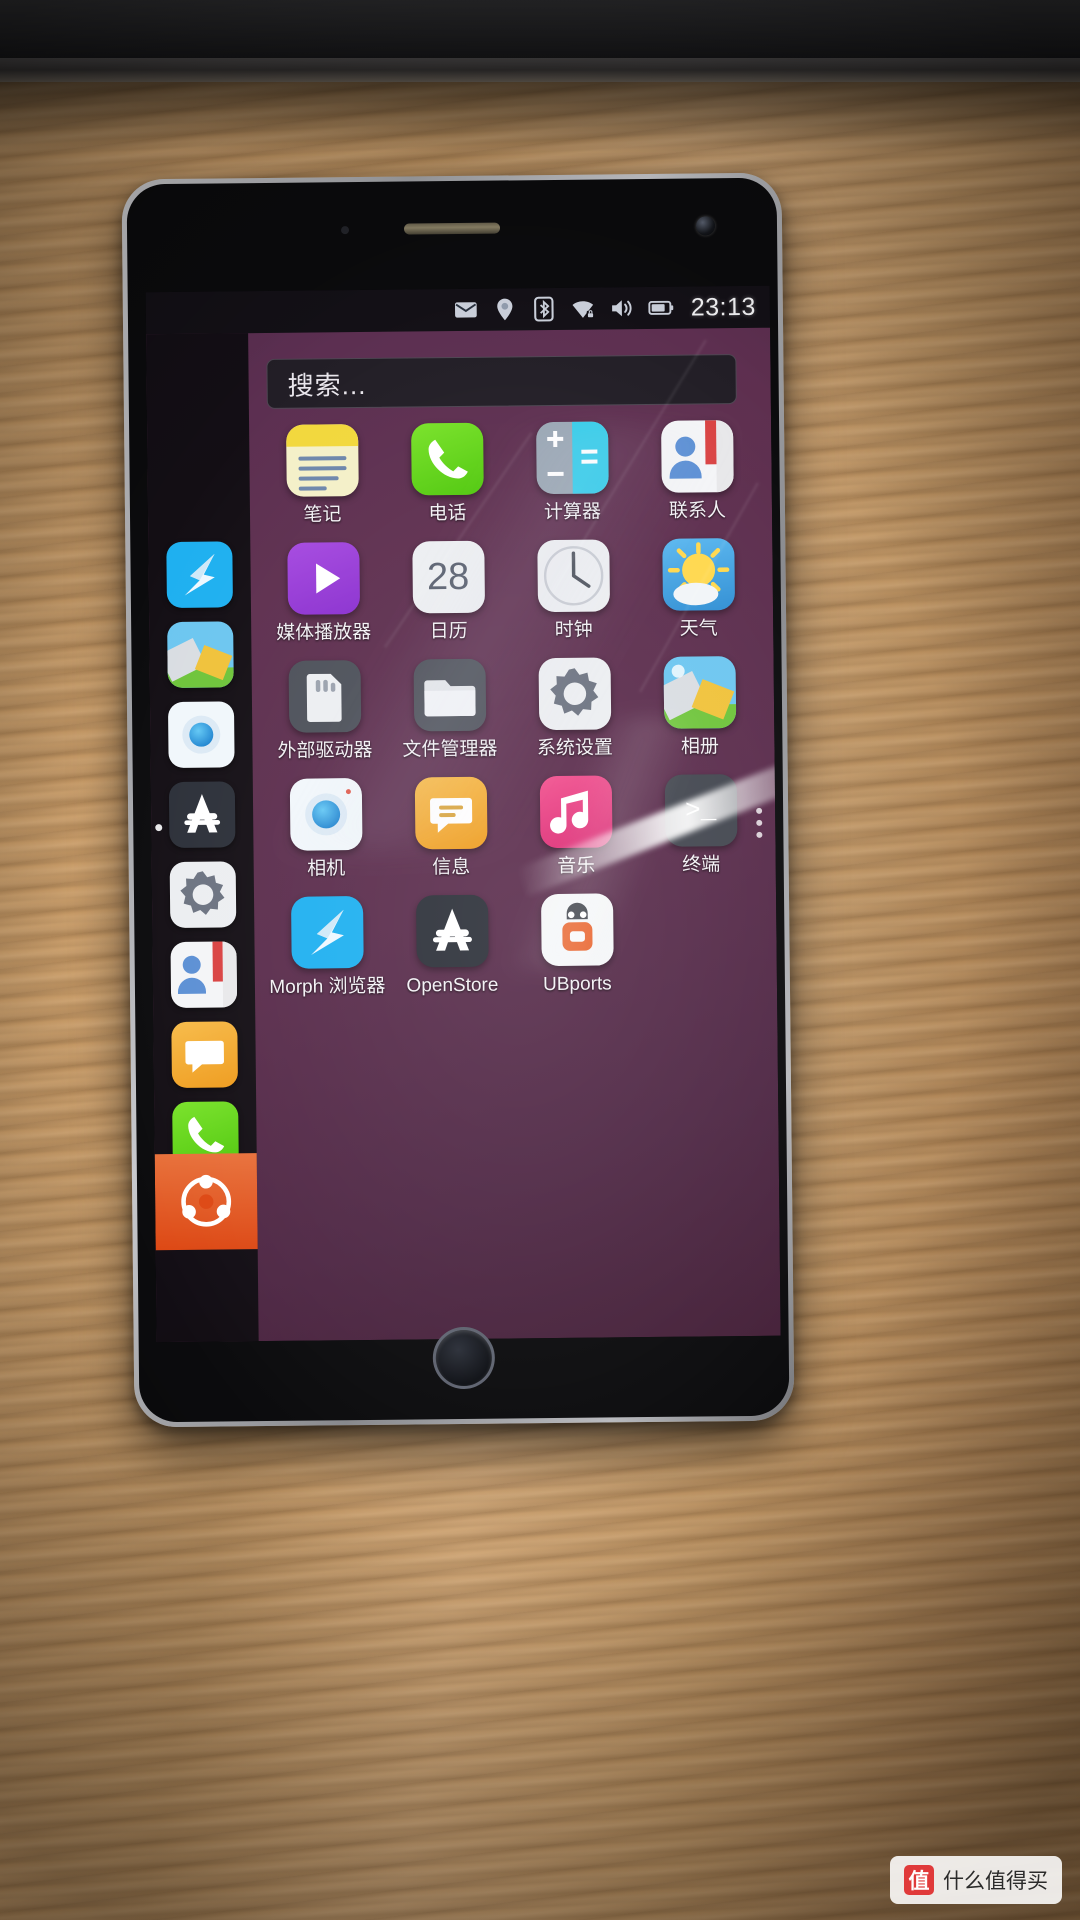  I want to click on app-item-calendar: 28 日历, so click(448, 591).